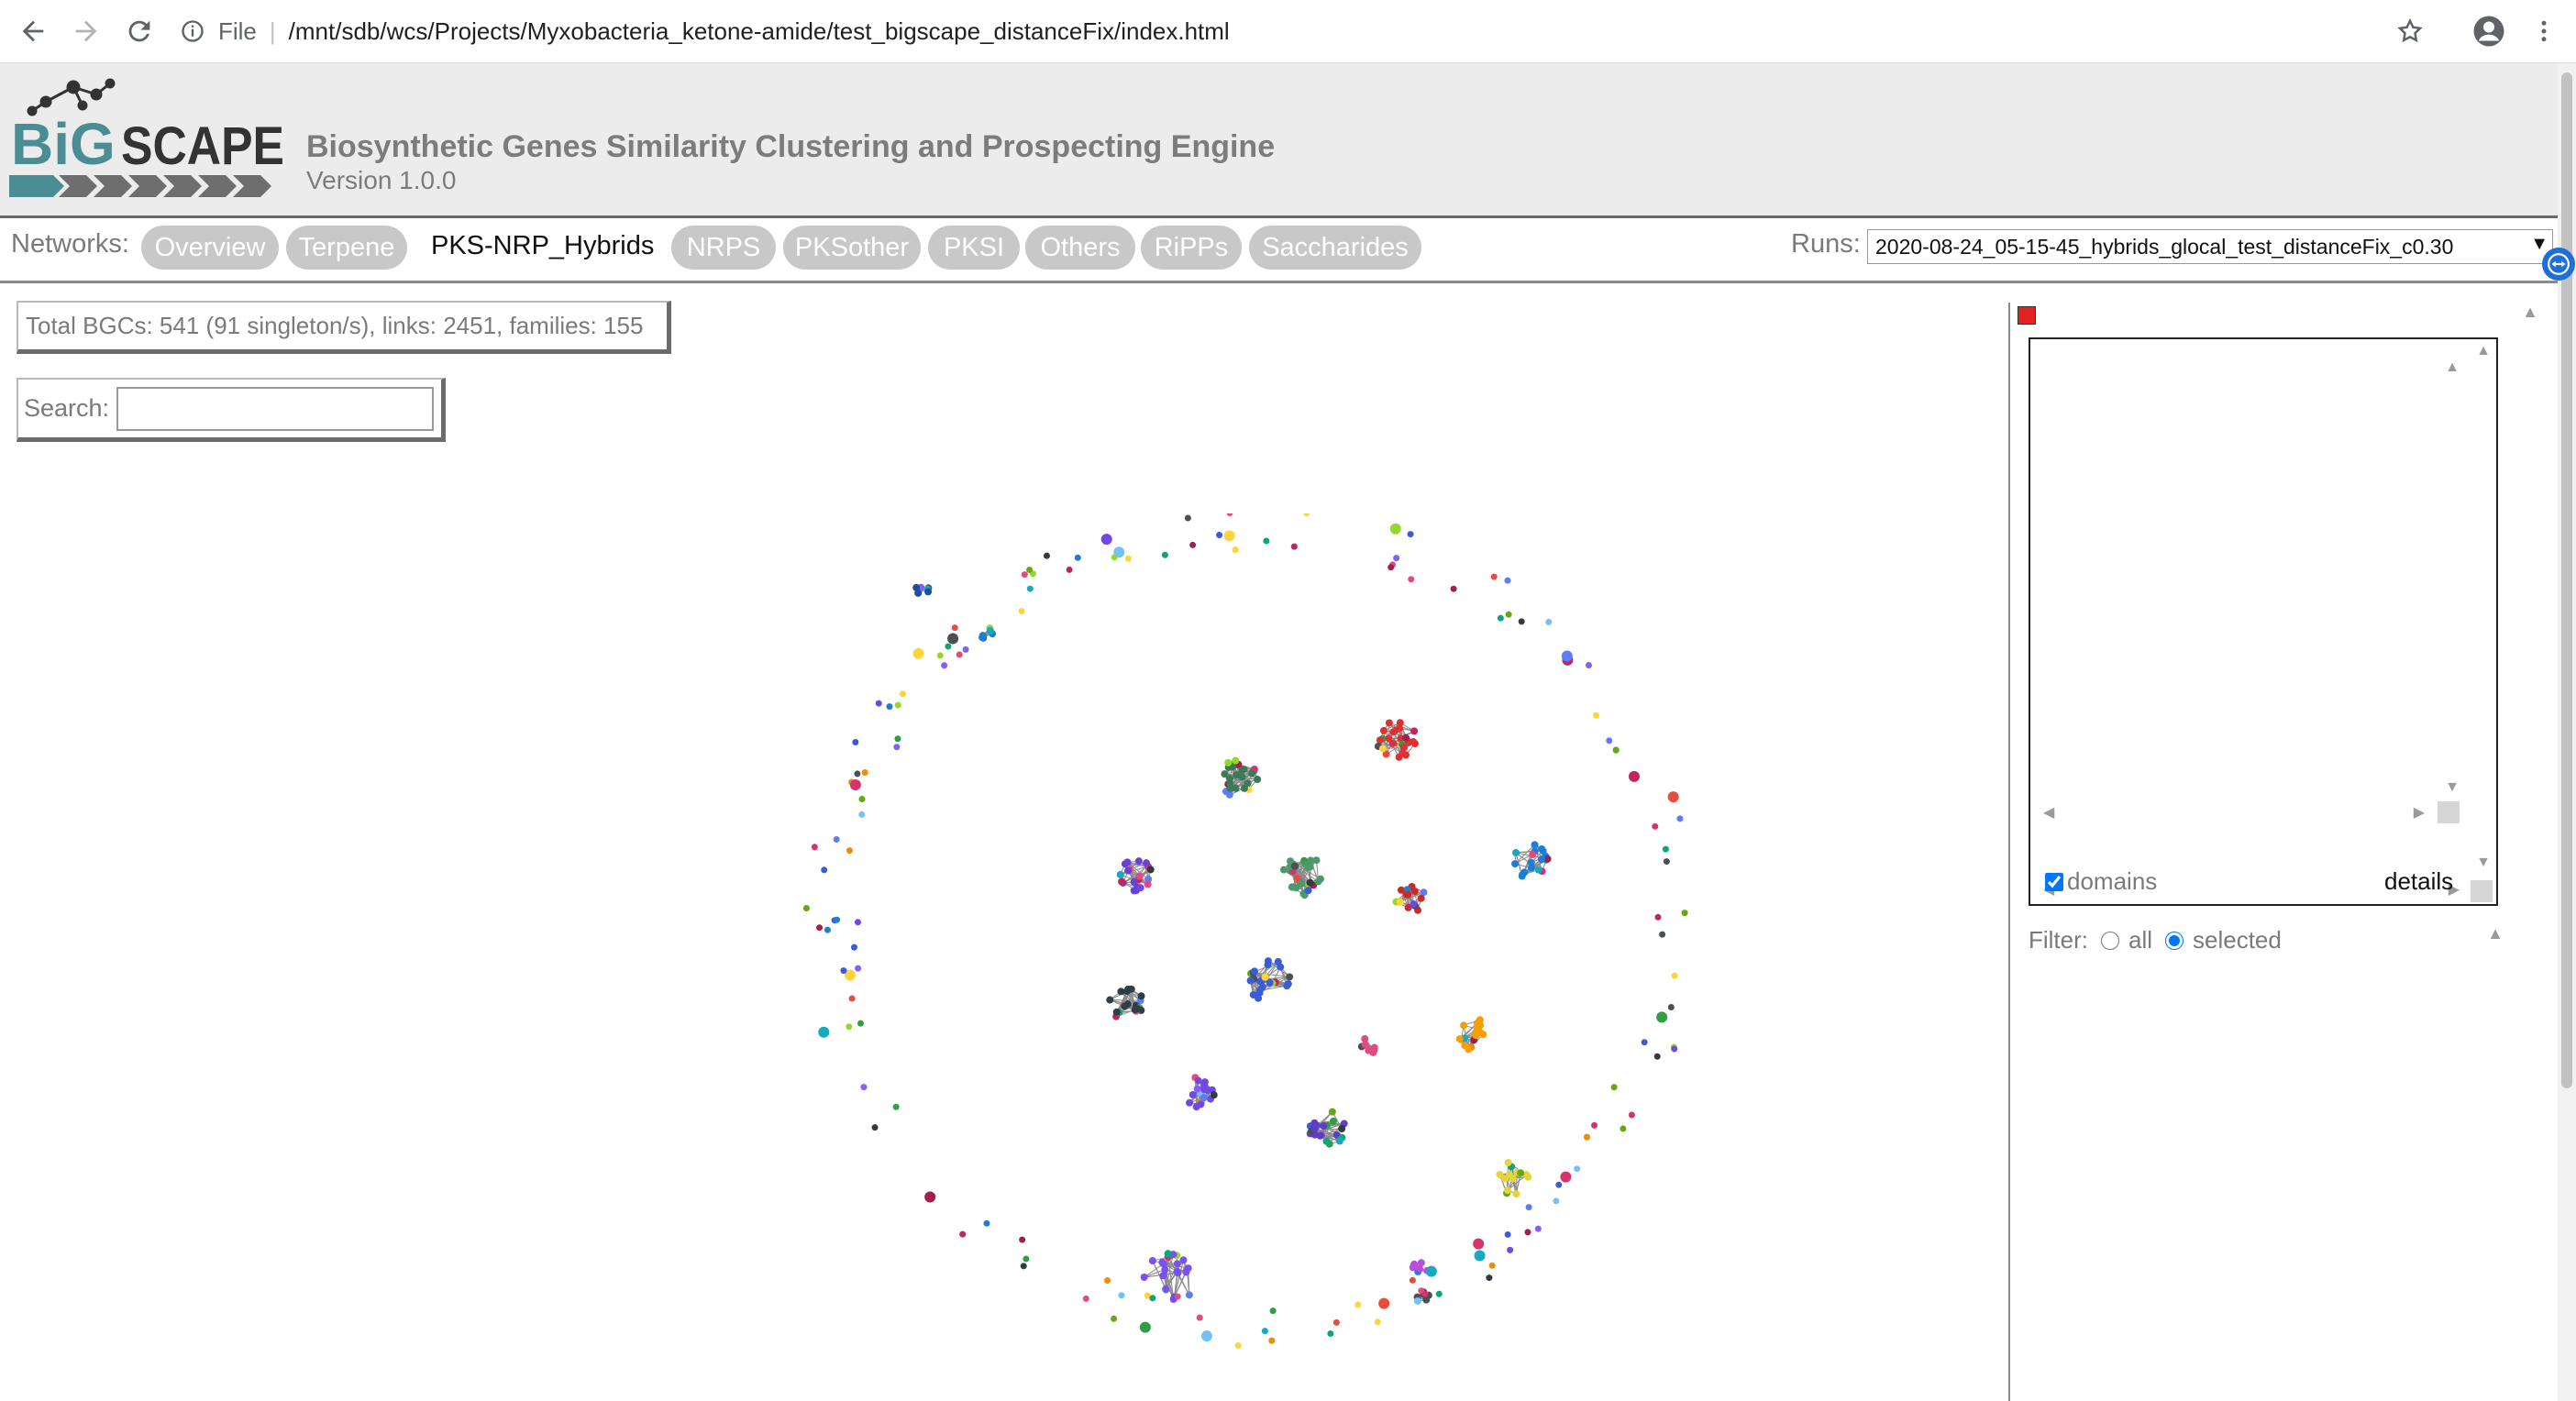 Image resolution: width=2576 pixels, height=1401 pixels. I want to click on tab-saccharides: Saccharides, so click(1335, 248).